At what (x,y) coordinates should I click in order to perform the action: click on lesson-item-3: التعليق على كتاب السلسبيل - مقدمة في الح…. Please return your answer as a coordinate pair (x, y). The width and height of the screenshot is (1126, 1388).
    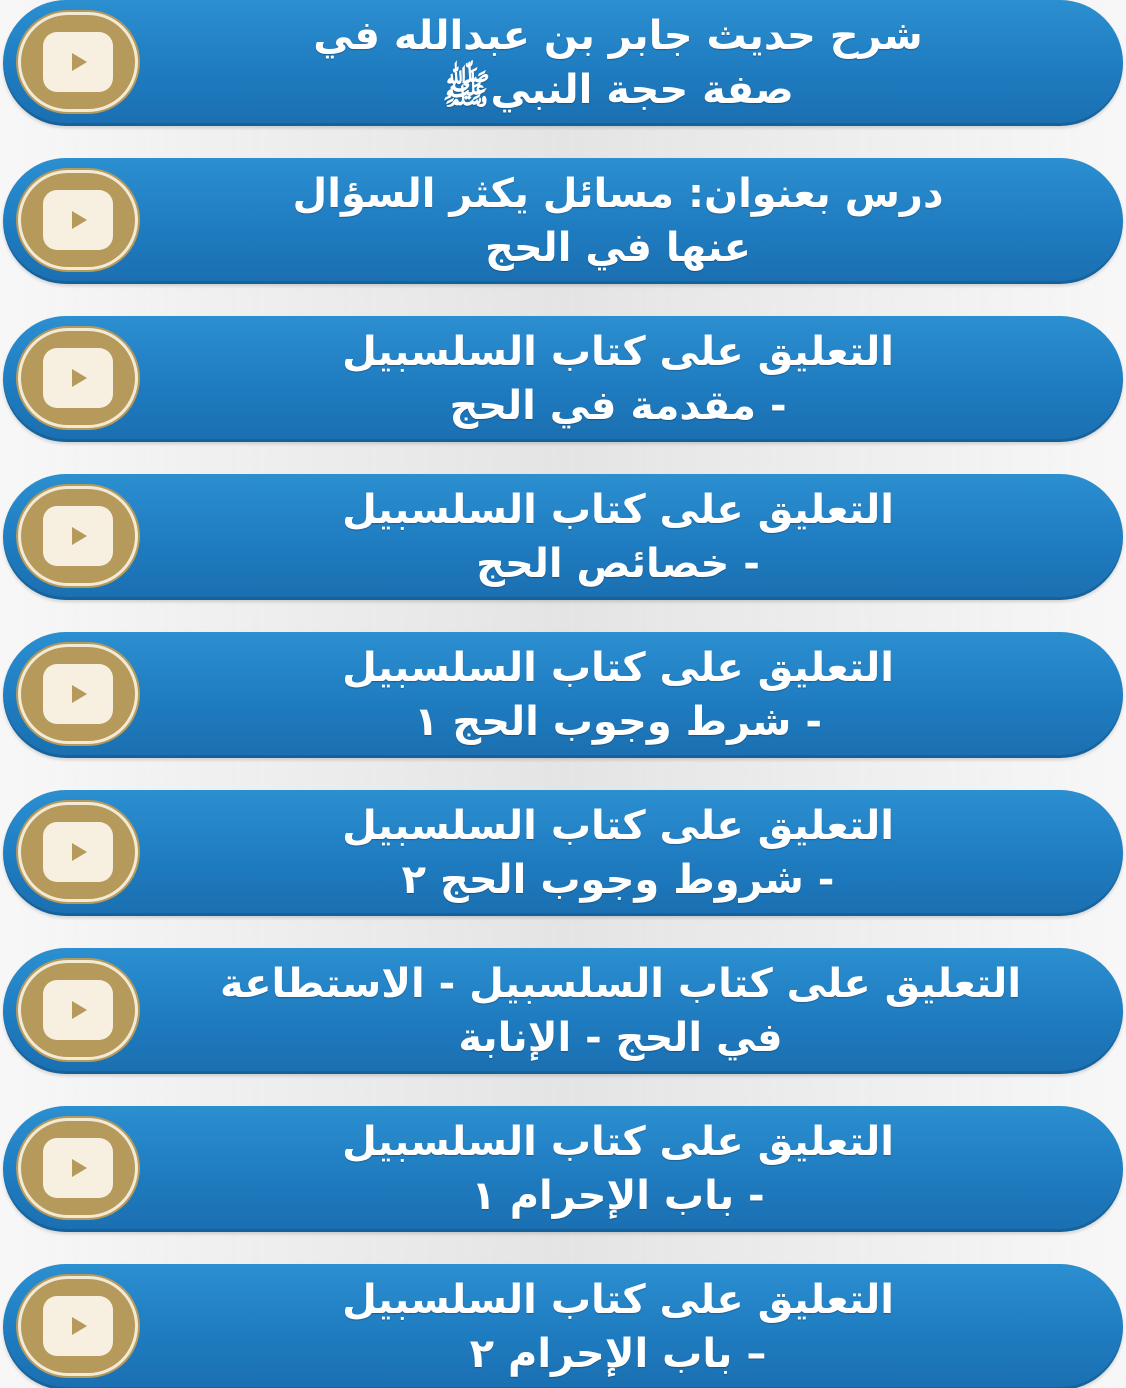
    Looking at the image, I should click on (563, 379).